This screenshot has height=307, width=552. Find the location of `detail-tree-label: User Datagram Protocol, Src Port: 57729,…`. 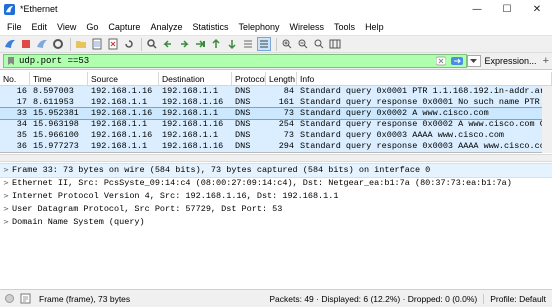

detail-tree-label: User Datagram Protocol, Src Port: 57729,… is located at coordinates (147, 209).